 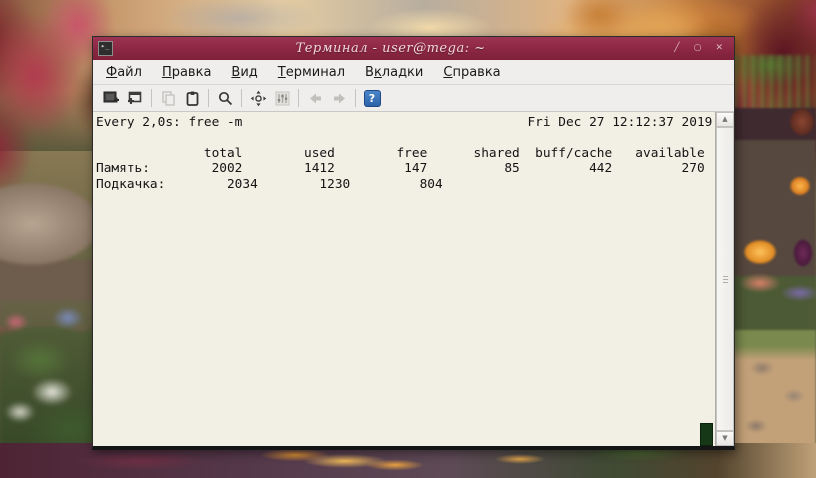 What do you see at coordinates (413, 98) in the screenshot?
I see `toolbar: ?` at bounding box center [413, 98].